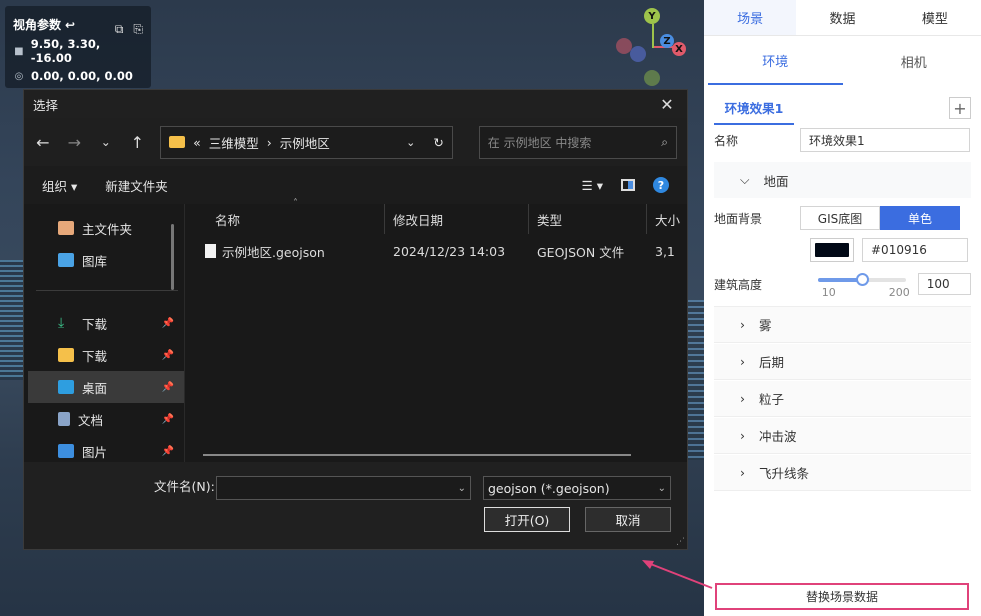 This screenshot has width=981, height=616. What do you see at coordinates (842, 596) in the screenshot?
I see `replace-scene-data-button: 替换场景数据` at bounding box center [842, 596].